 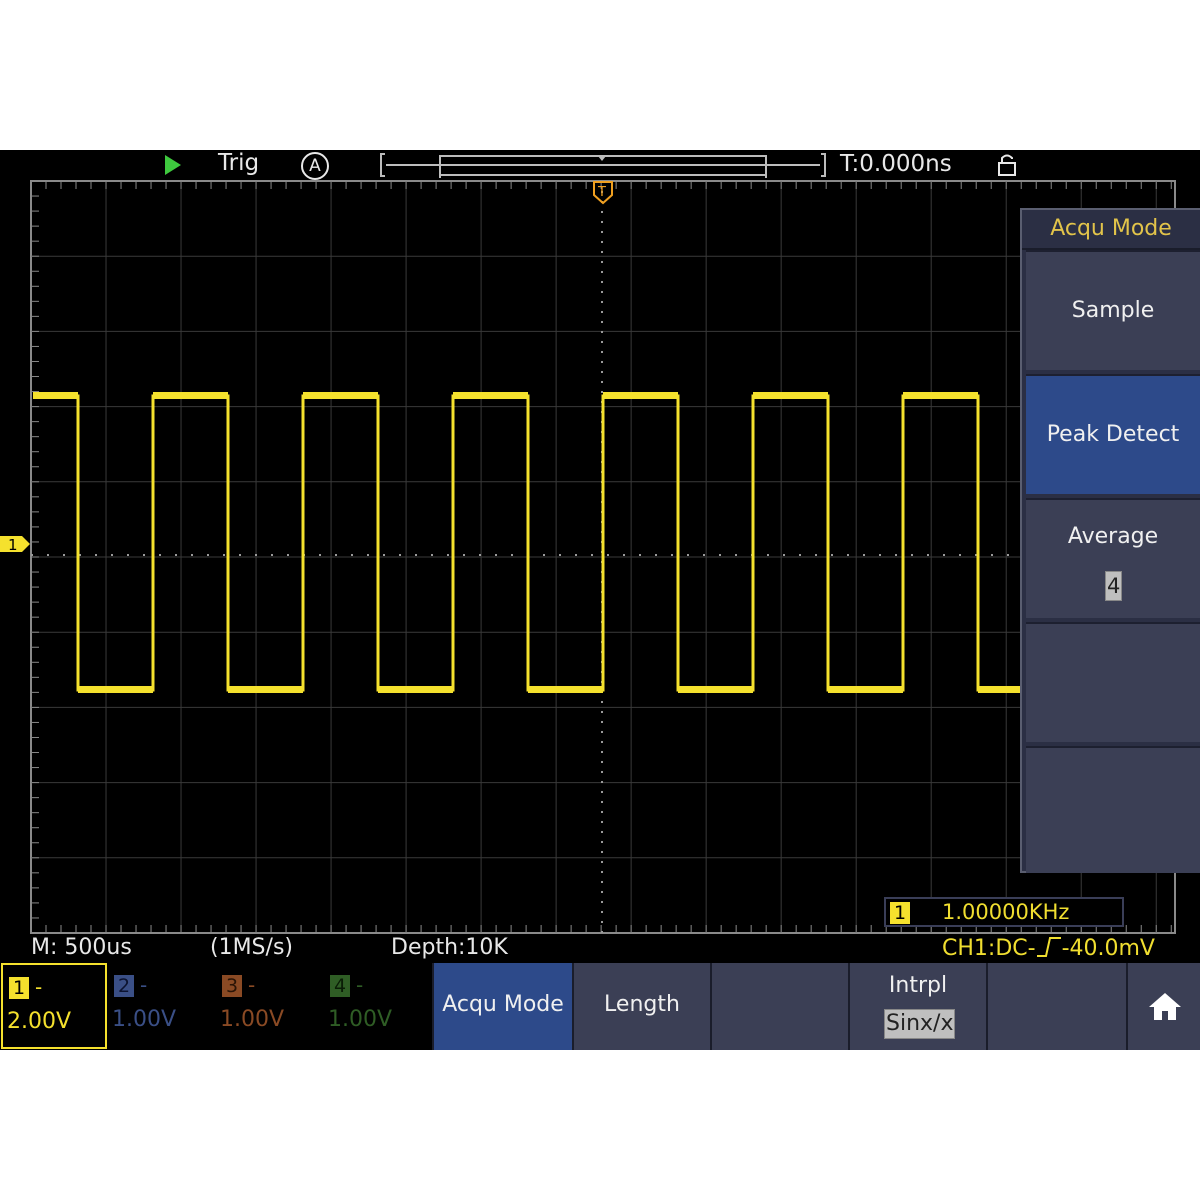 What do you see at coordinates (603, 165) in the screenshot?
I see `memory-position-bar` at bounding box center [603, 165].